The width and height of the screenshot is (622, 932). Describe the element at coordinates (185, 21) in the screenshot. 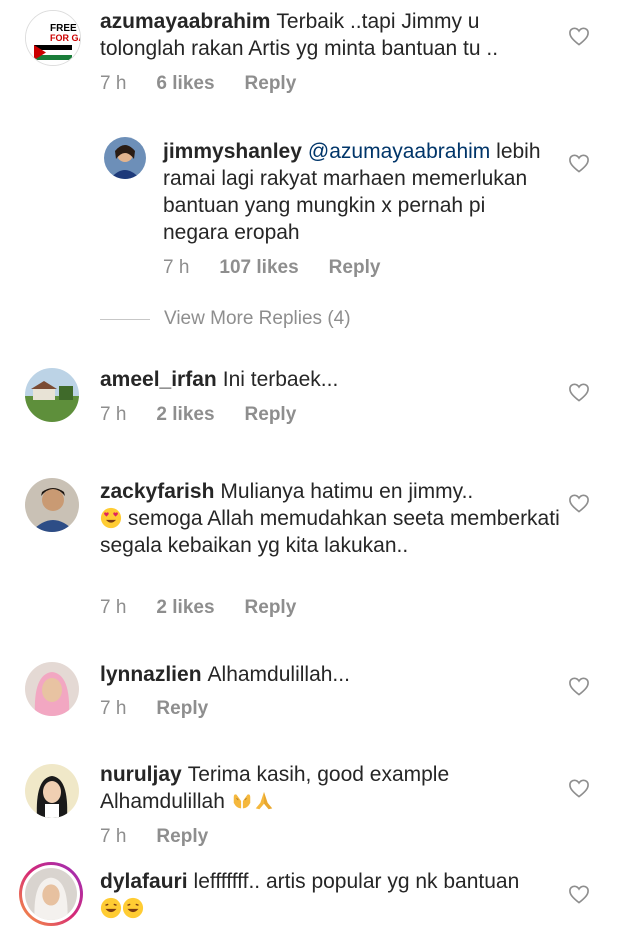

I see `username: azumayaabrahim` at that location.